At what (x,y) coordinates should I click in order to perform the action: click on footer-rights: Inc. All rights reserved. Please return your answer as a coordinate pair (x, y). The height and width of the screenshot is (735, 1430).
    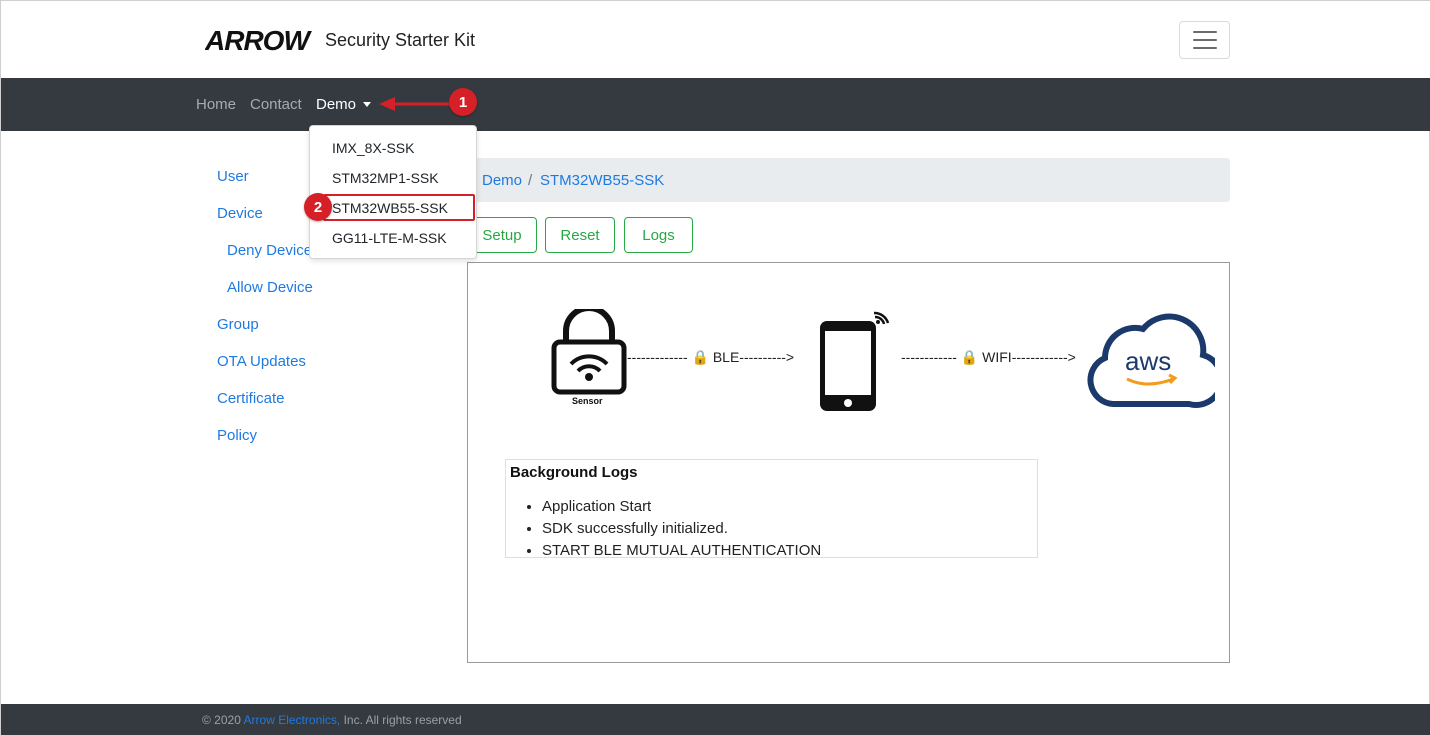
    Looking at the image, I should click on (402, 720).